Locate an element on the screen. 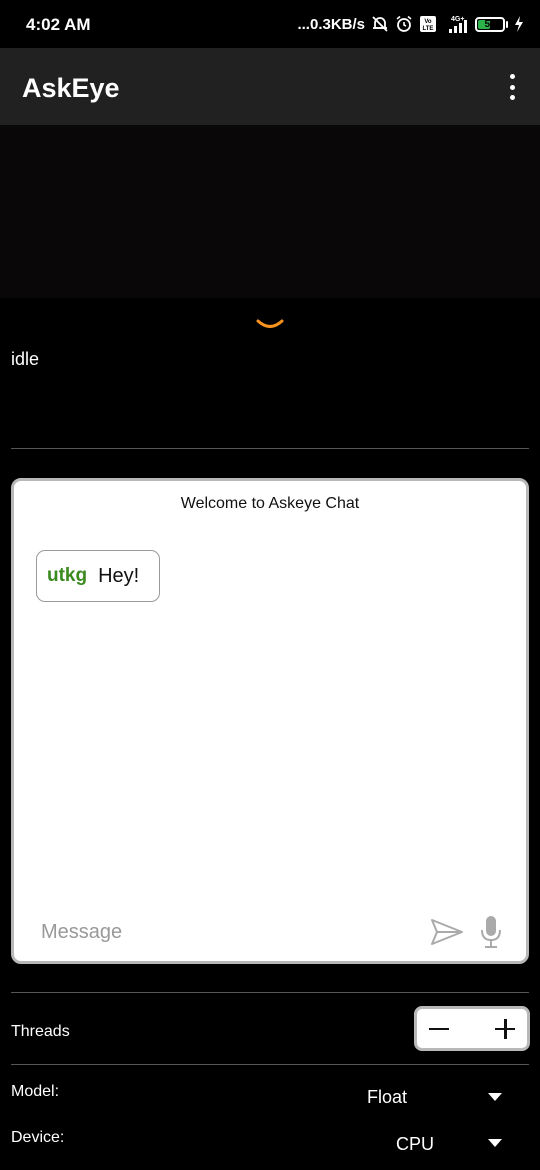 The image size is (540, 1170). network-speed: ...0.3KB/s is located at coordinates (331, 24).